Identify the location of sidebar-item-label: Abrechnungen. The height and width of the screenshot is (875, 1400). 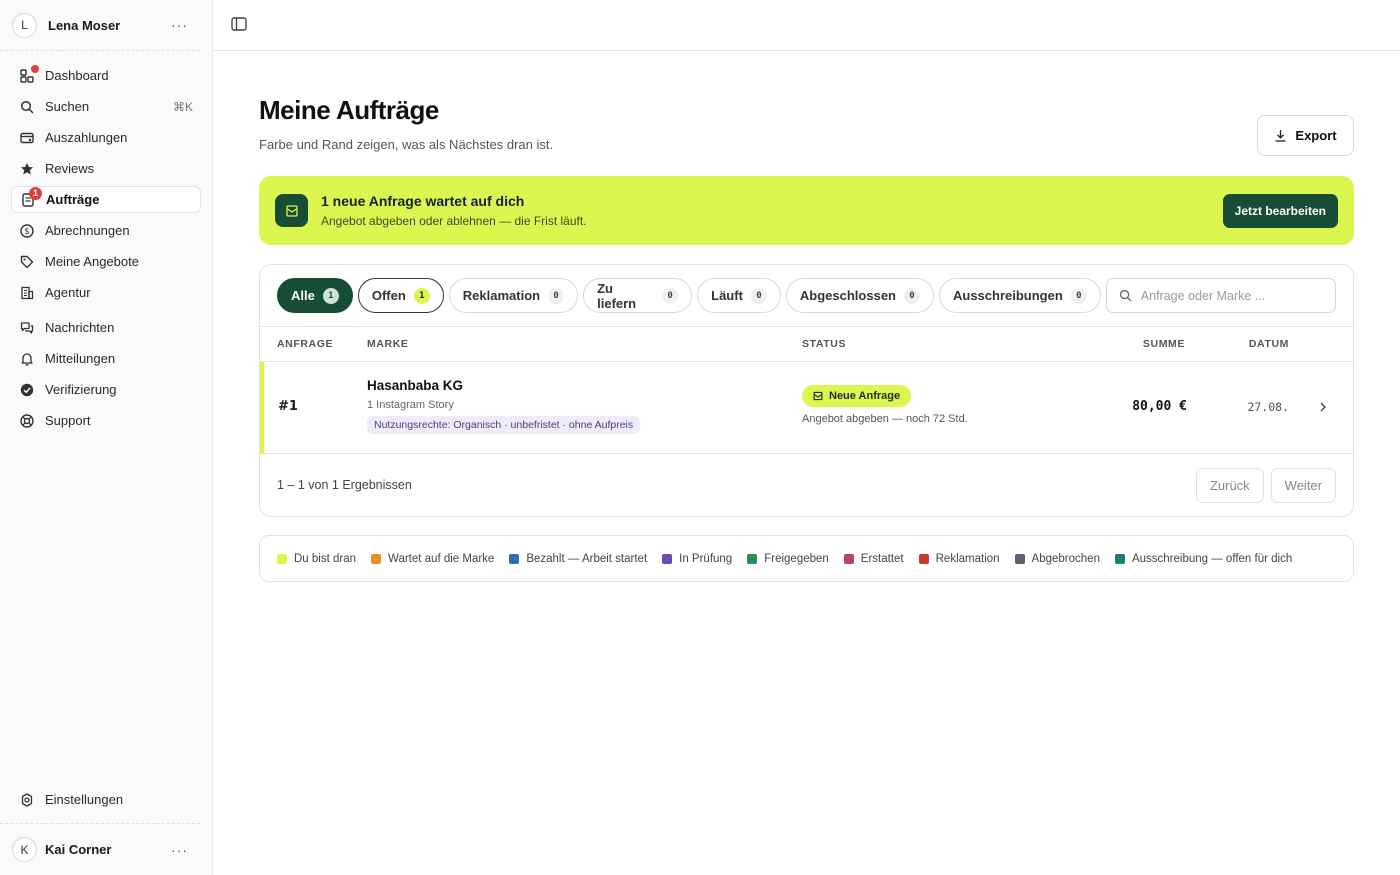
(87, 230).